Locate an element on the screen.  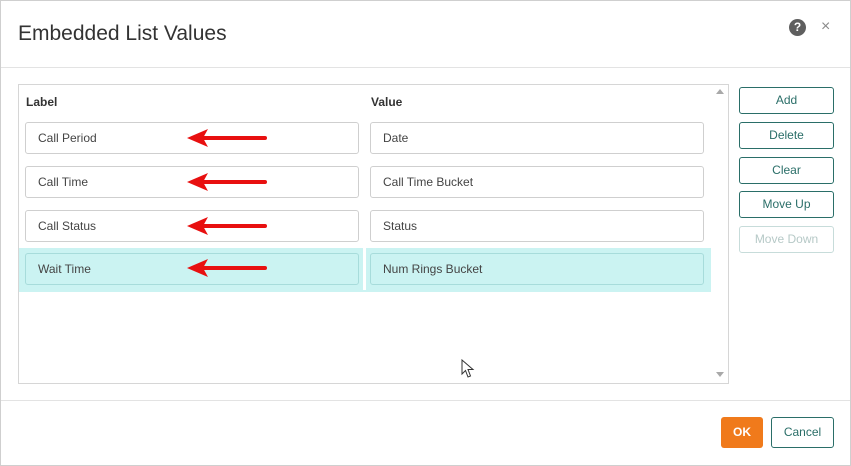
move-up-button: Move Up is located at coordinates (786, 204).